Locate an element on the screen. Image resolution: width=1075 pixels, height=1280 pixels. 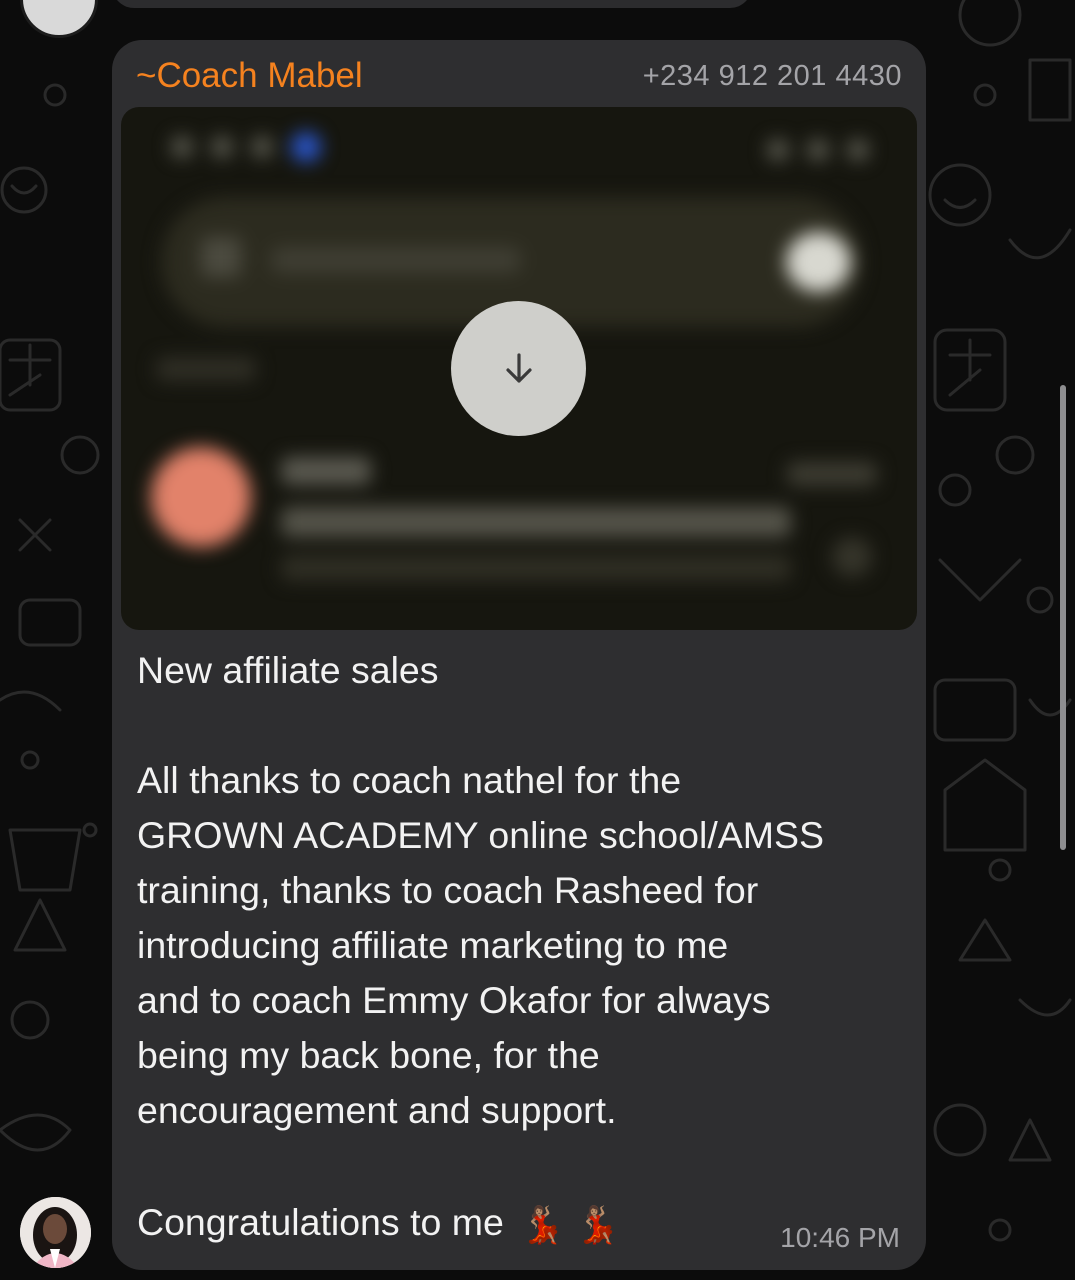
sender-avatar is located at coordinates (55, 1232).